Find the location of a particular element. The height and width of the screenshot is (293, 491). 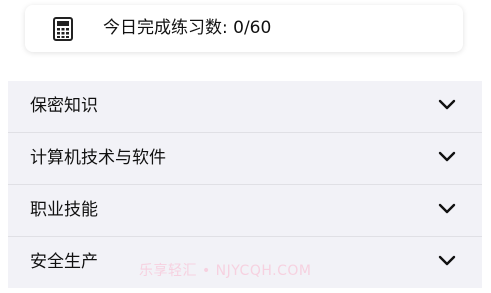

calculator-icon is located at coordinates (63, 29).